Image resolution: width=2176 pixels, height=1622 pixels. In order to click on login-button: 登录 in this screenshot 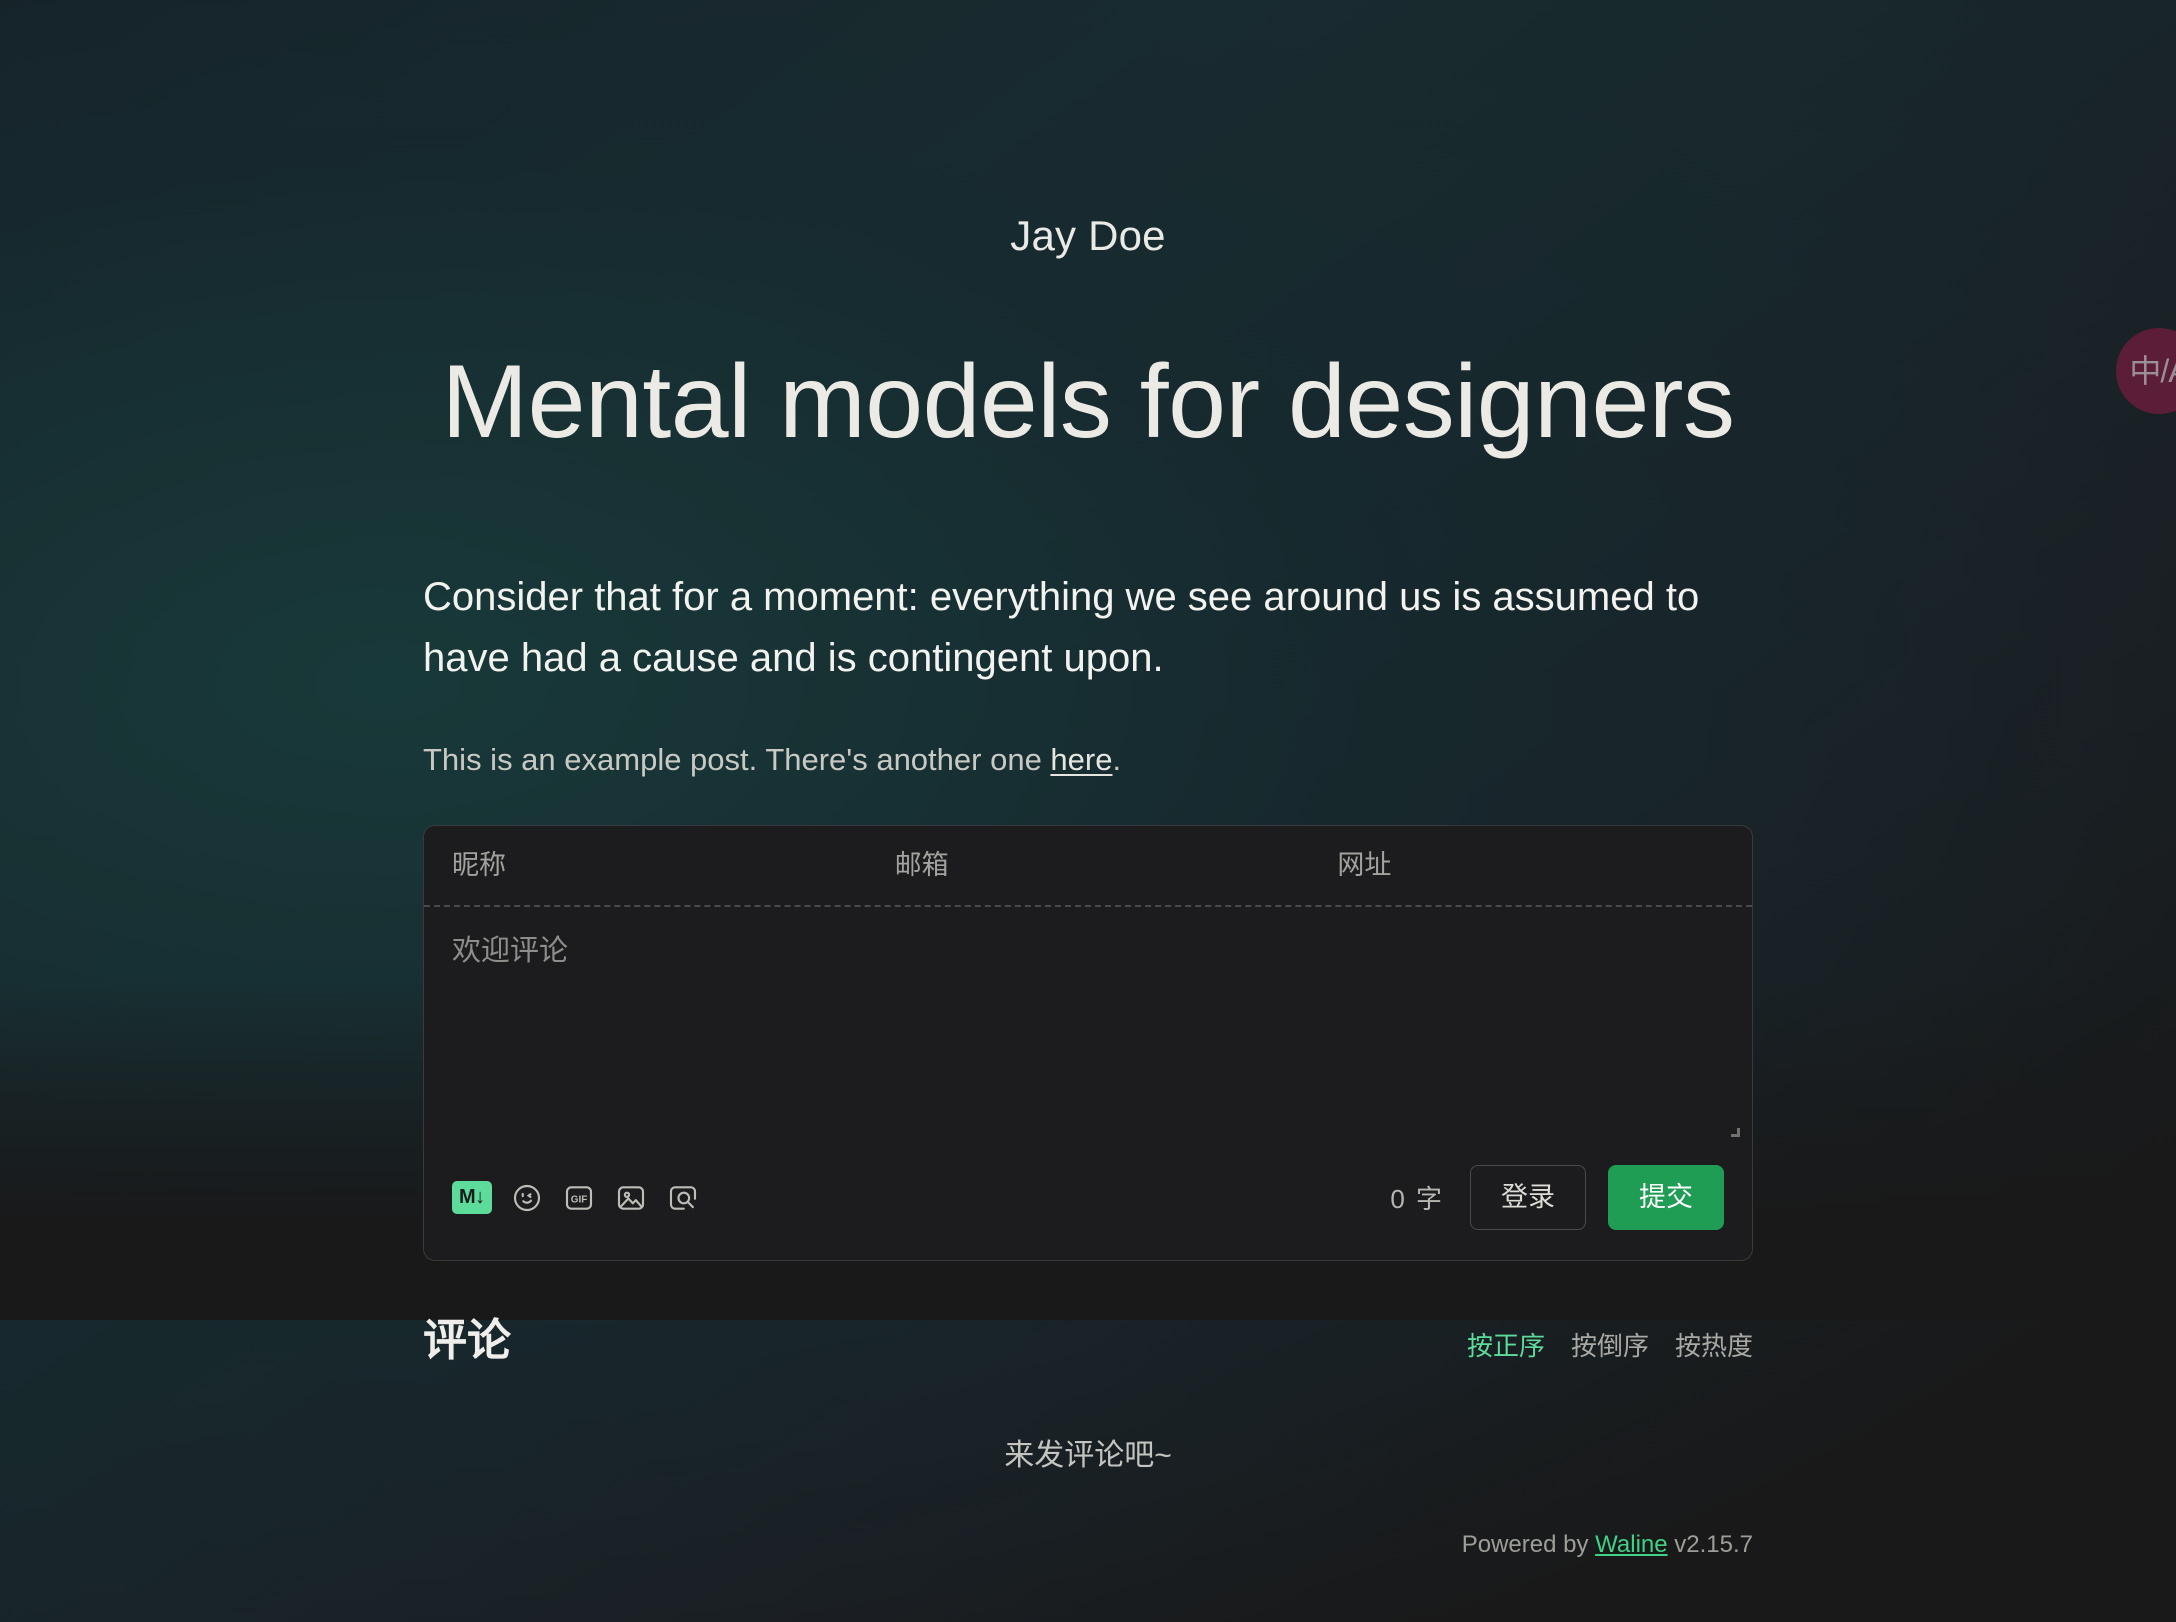, I will do `click(1528, 1198)`.